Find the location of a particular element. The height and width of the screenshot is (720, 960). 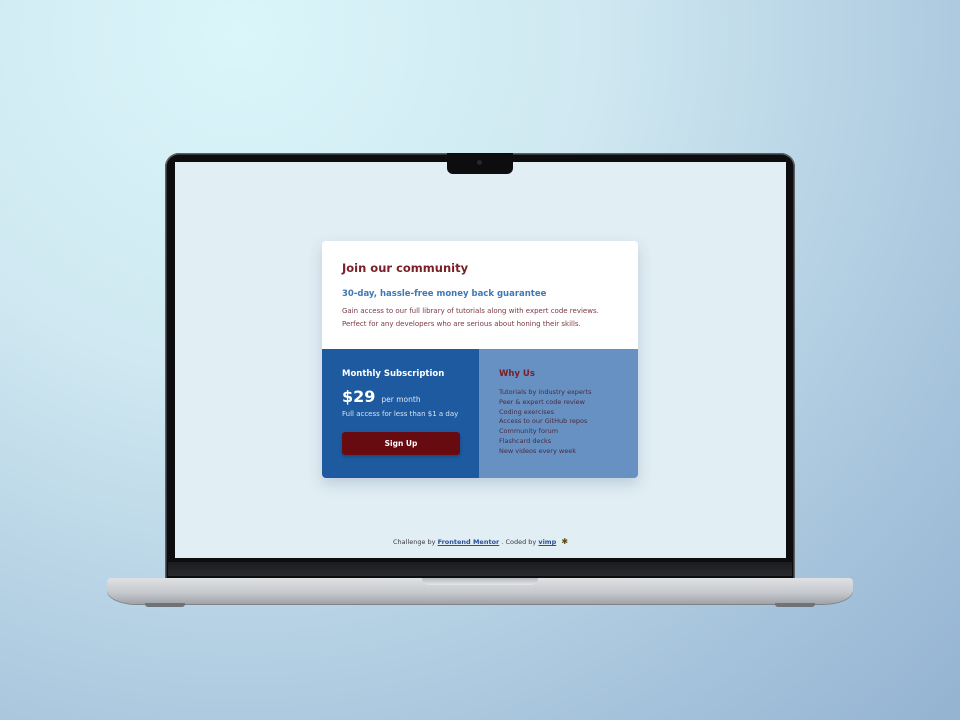

laptop-hinge is located at coordinates (480, 581).